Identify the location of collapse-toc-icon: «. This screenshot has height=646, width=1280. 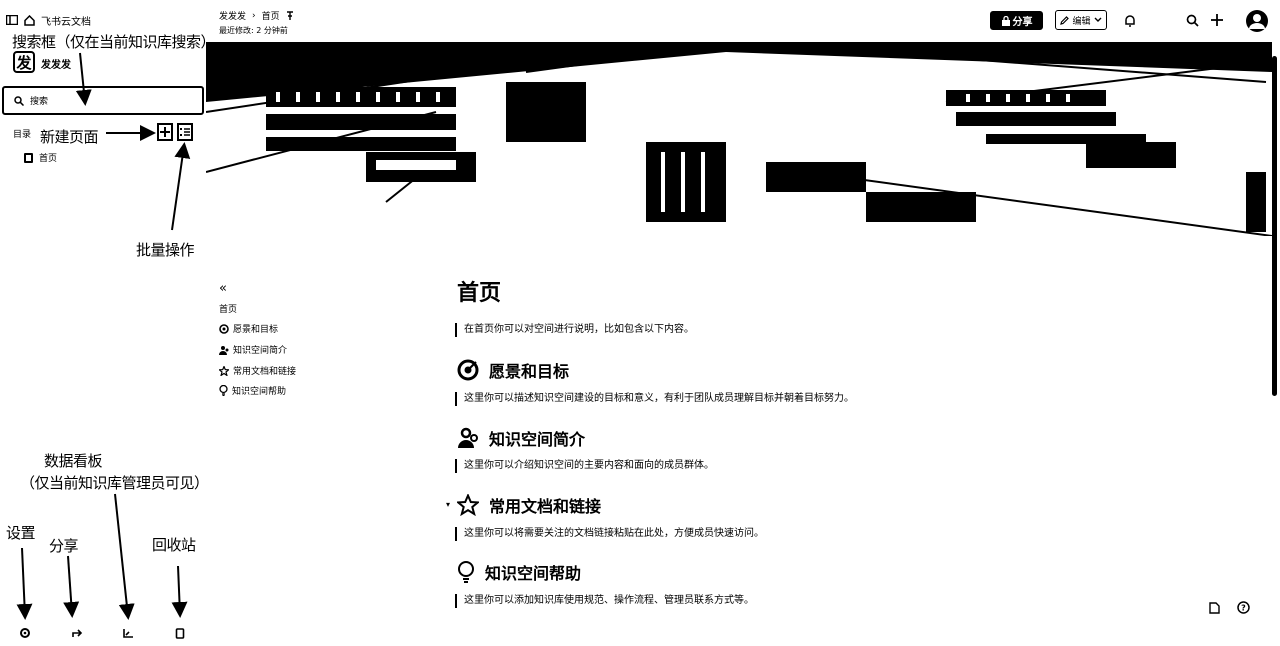
(223, 288).